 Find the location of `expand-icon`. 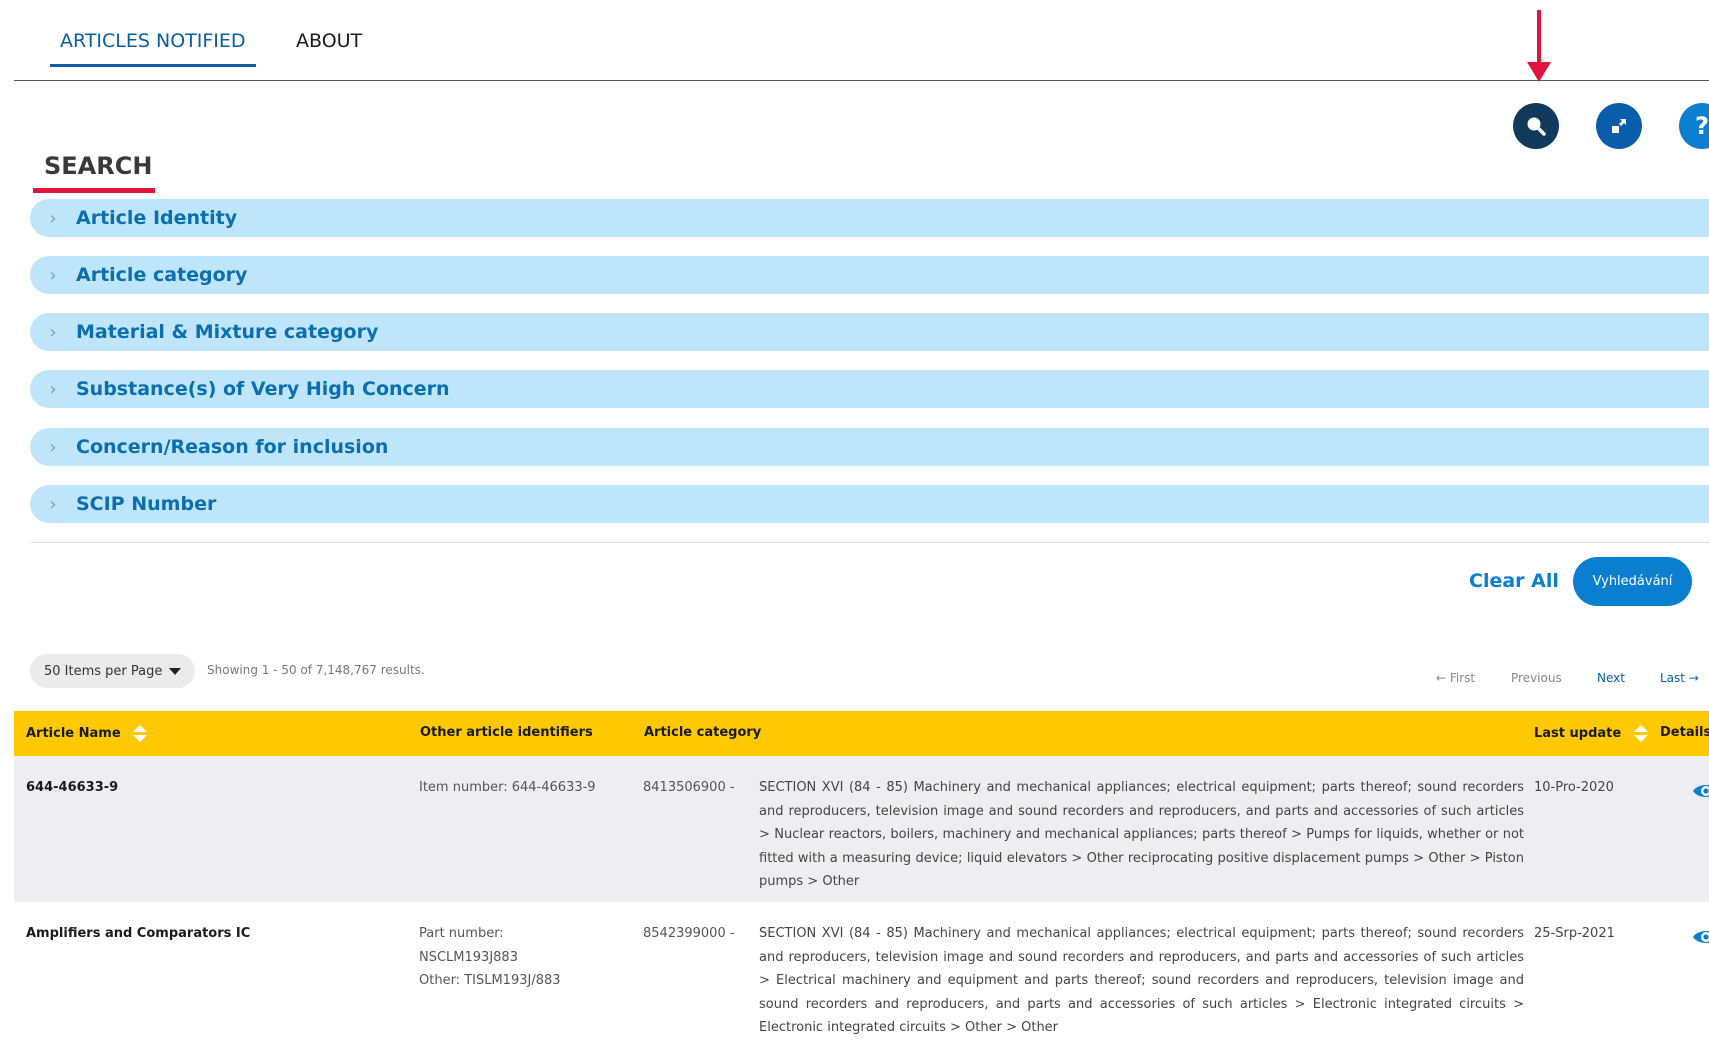

expand-icon is located at coordinates (1619, 126).